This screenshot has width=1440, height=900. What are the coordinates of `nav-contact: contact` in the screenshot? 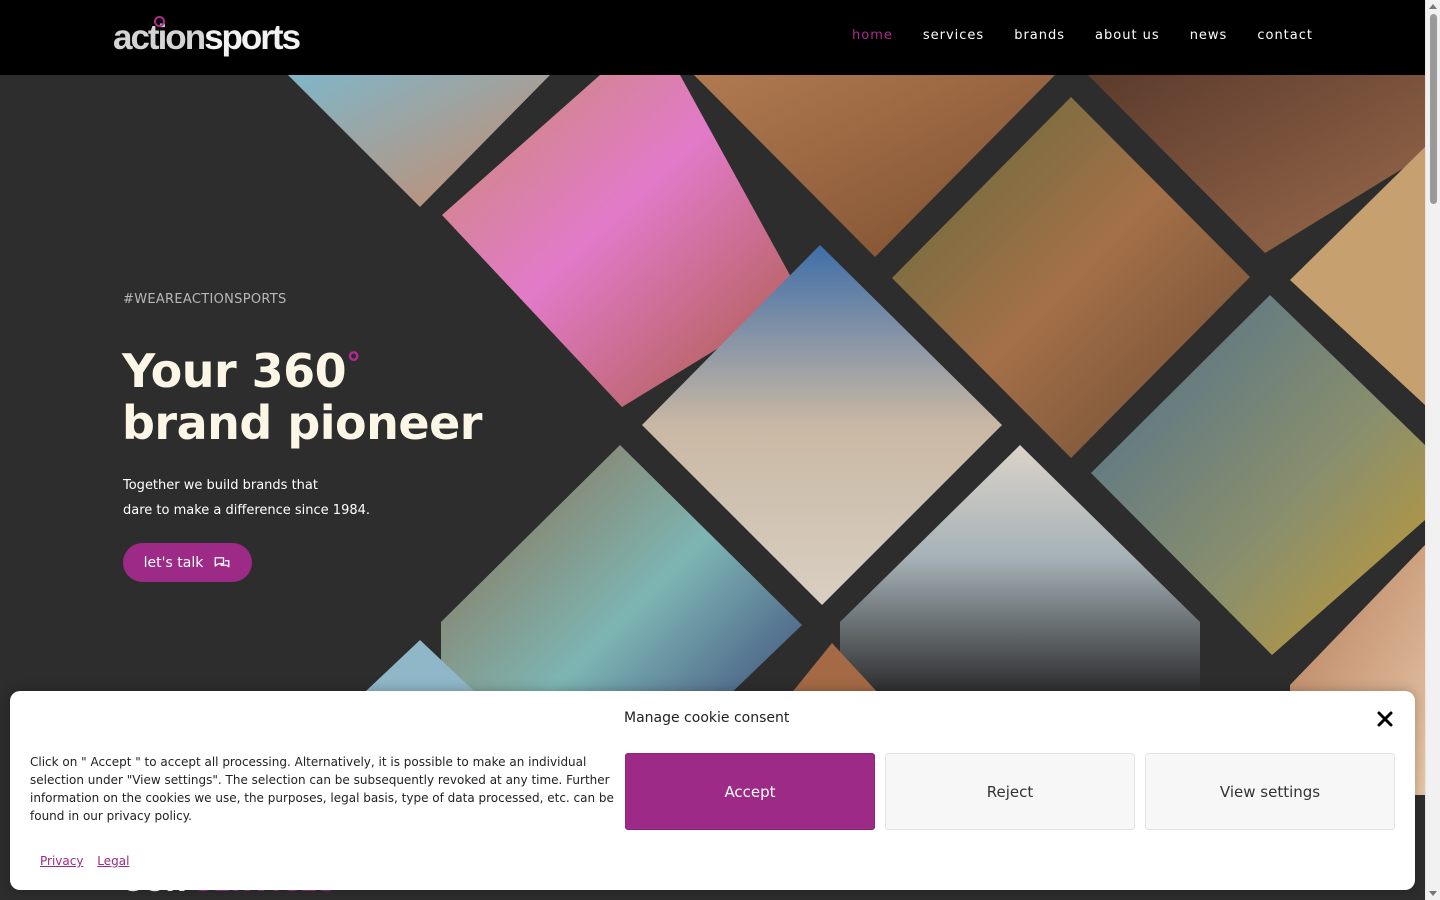 It's located at (1285, 36).